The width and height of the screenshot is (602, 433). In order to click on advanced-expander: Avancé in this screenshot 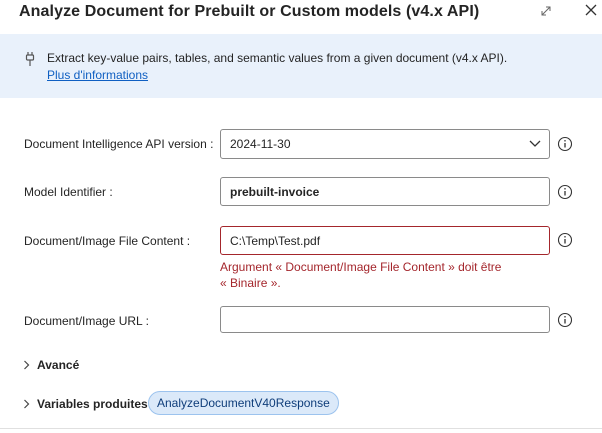, I will do `click(51, 365)`.